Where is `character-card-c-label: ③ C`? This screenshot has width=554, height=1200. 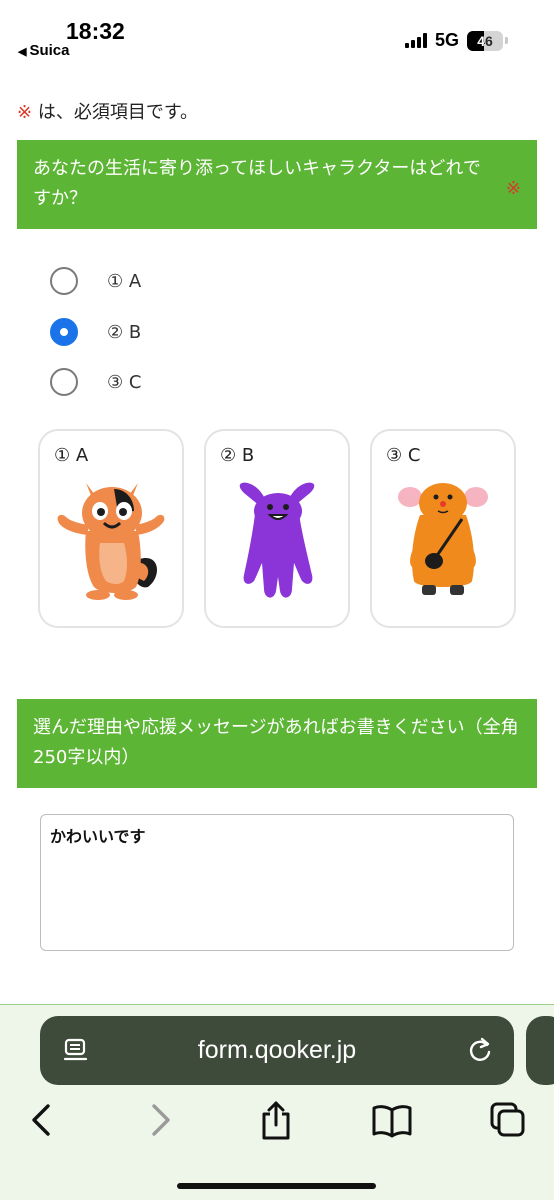 character-card-c-label: ③ C is located at coordinates (403, 455).